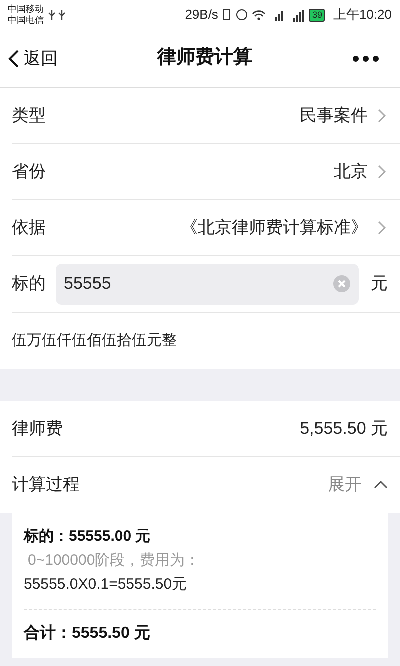 The width and height of the screenshot is (400, 666). What do you see at coordinates (206, 172) in the screenshot?
I see `form-row: 省份 北京` at bounding box center [206, 172].